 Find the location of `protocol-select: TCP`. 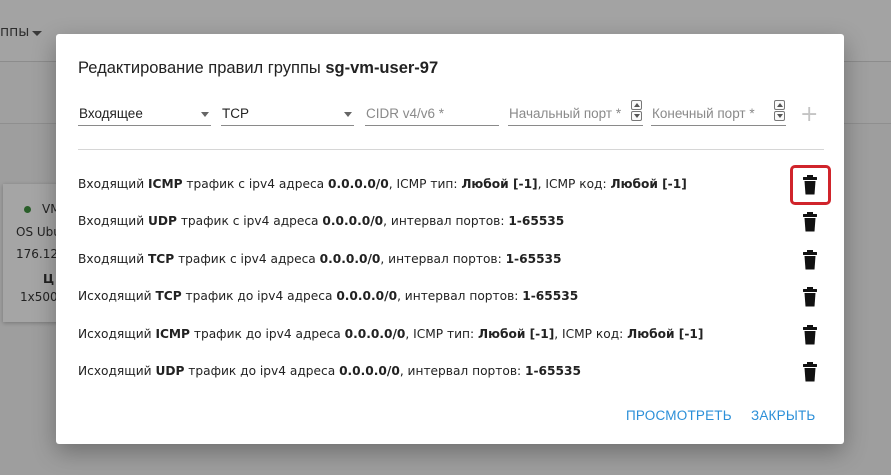

protocol-select: TCP is located at coordinates (287, 111).